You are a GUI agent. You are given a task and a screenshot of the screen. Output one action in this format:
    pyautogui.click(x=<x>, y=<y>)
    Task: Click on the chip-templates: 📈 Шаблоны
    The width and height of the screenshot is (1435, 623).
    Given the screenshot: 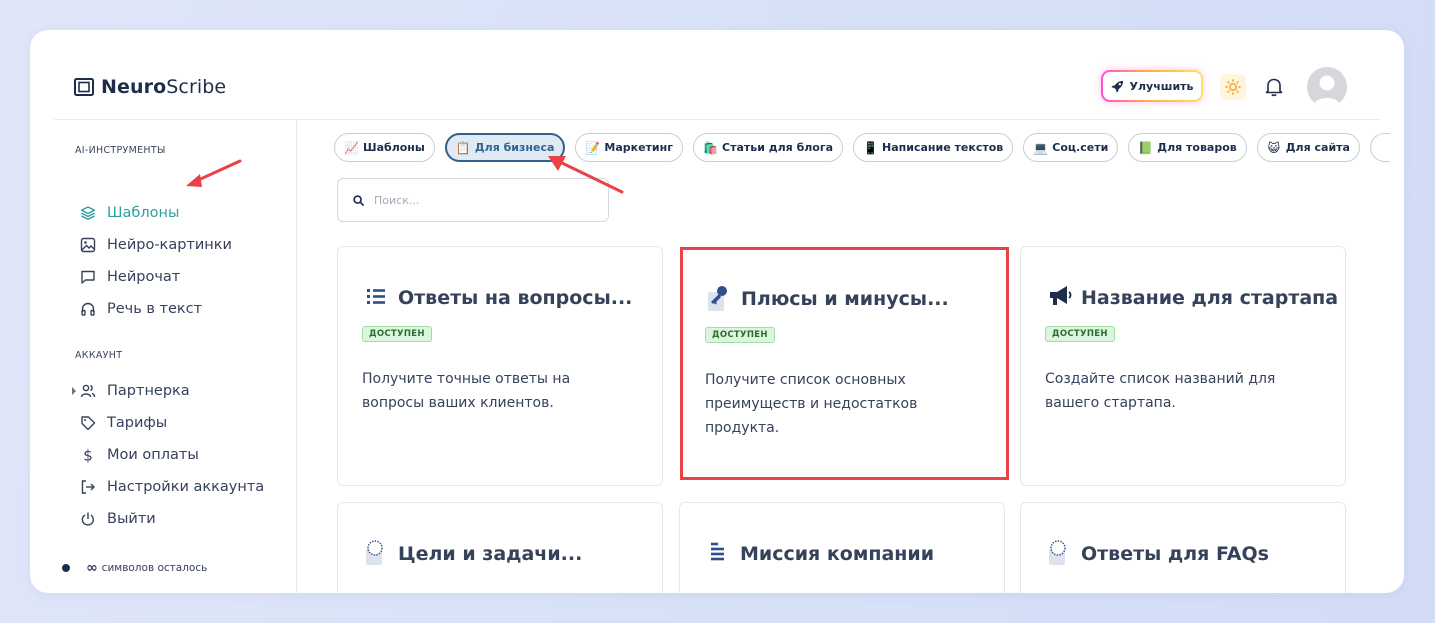 What is the action you would take?
    pyautogui.click(x=384, y=147)
    